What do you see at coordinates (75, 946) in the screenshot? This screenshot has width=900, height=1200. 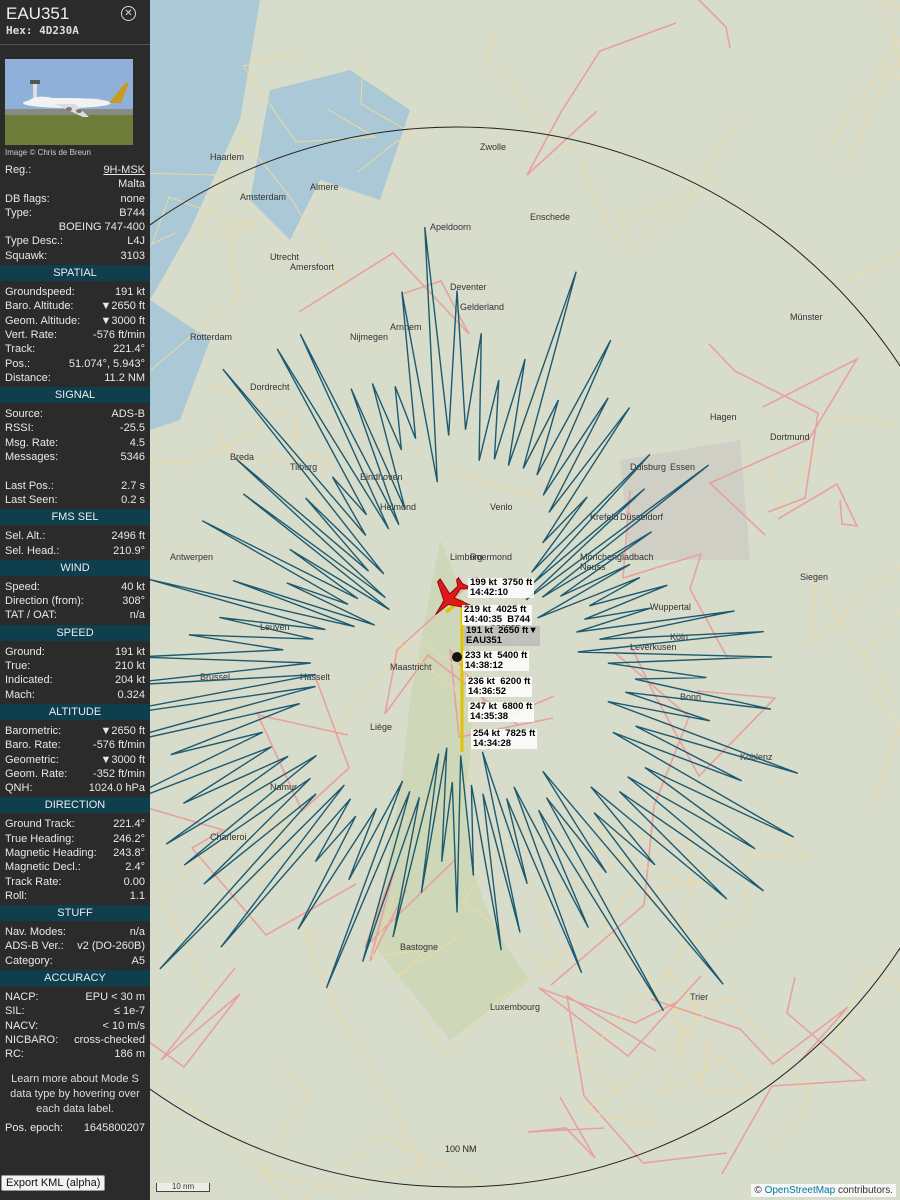 I see `data-row: ADS-B Ver.: v2 (DO-260B)` at bounding box center [75, 946].